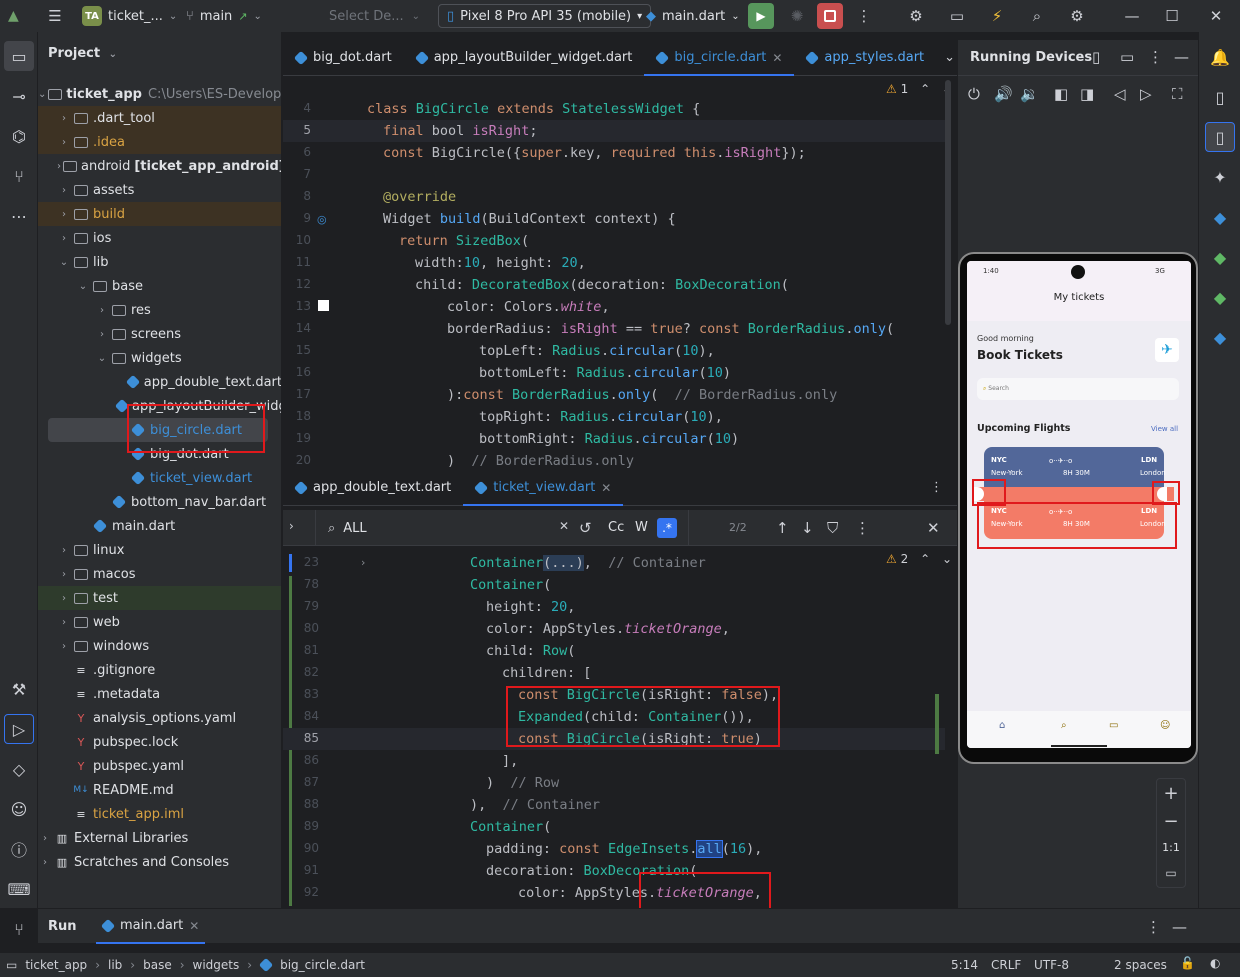 This screenshot has width=1240, height=977. What do you see at coordinates (159, 718) in the screenshot?
I see `tree-item: Yanalysis_options.yaml` at bounding box center [159, 718].